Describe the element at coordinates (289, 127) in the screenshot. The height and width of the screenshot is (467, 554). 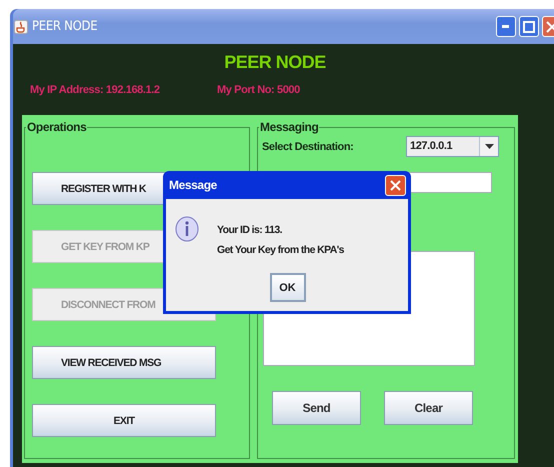
I see `group-title: Messaging` at that location.